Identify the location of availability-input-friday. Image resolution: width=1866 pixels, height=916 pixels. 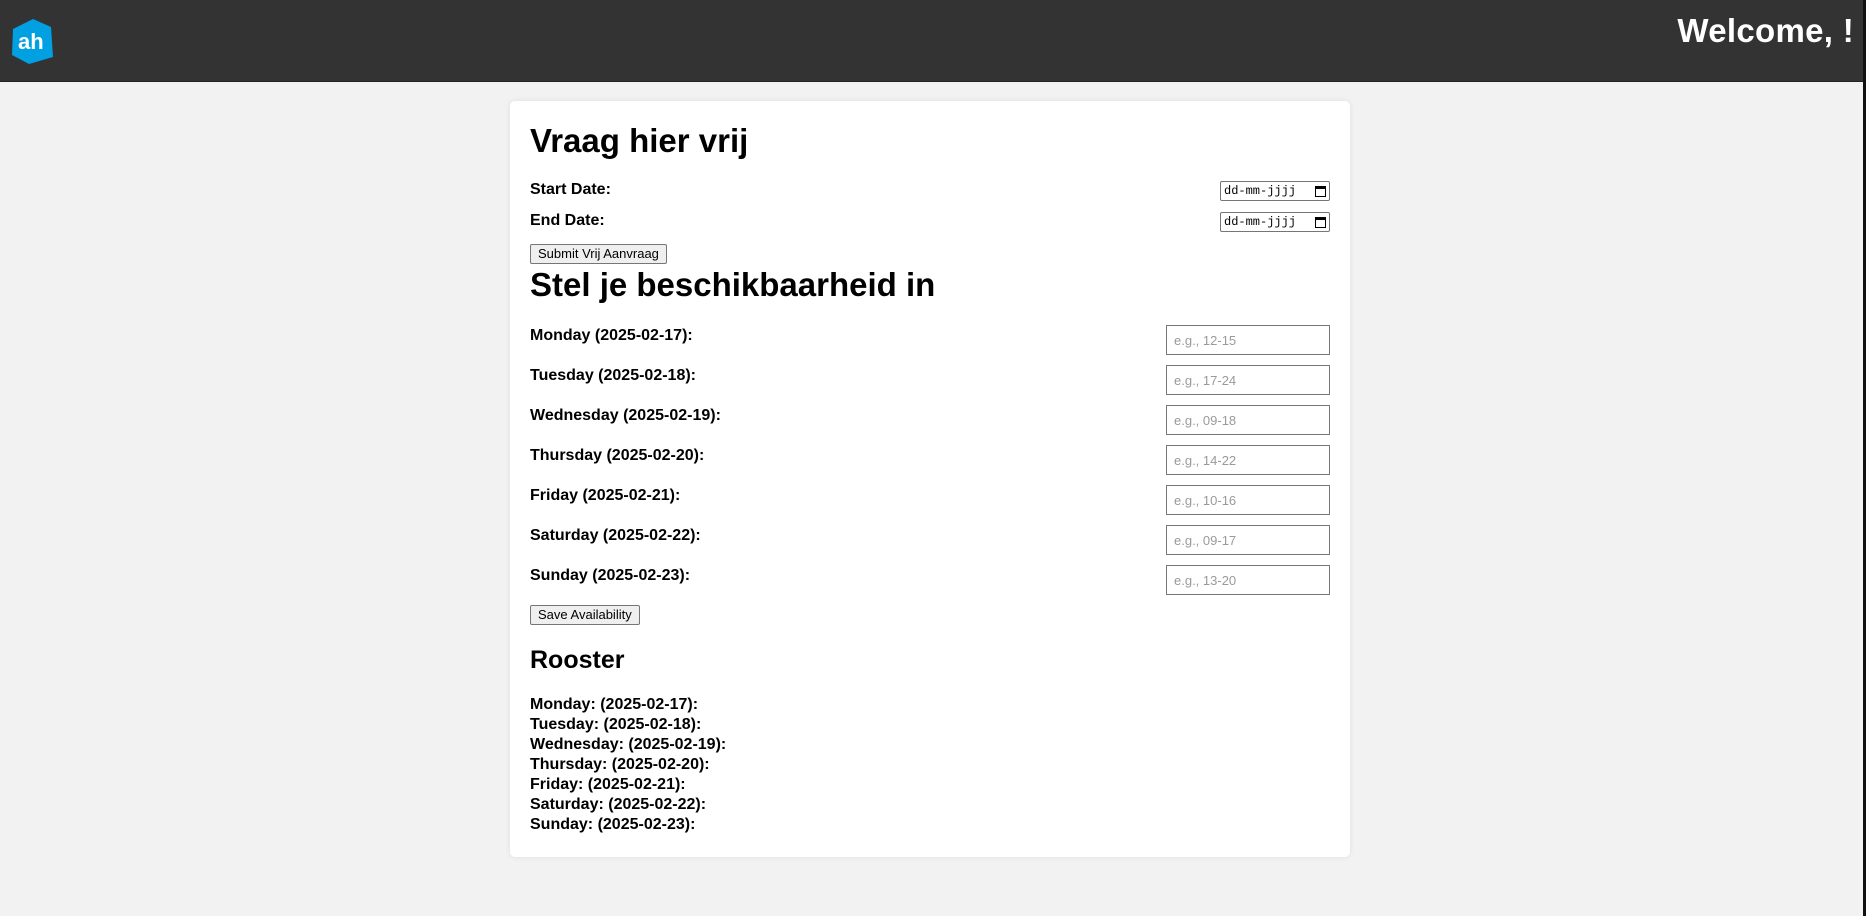
(1248, 500).